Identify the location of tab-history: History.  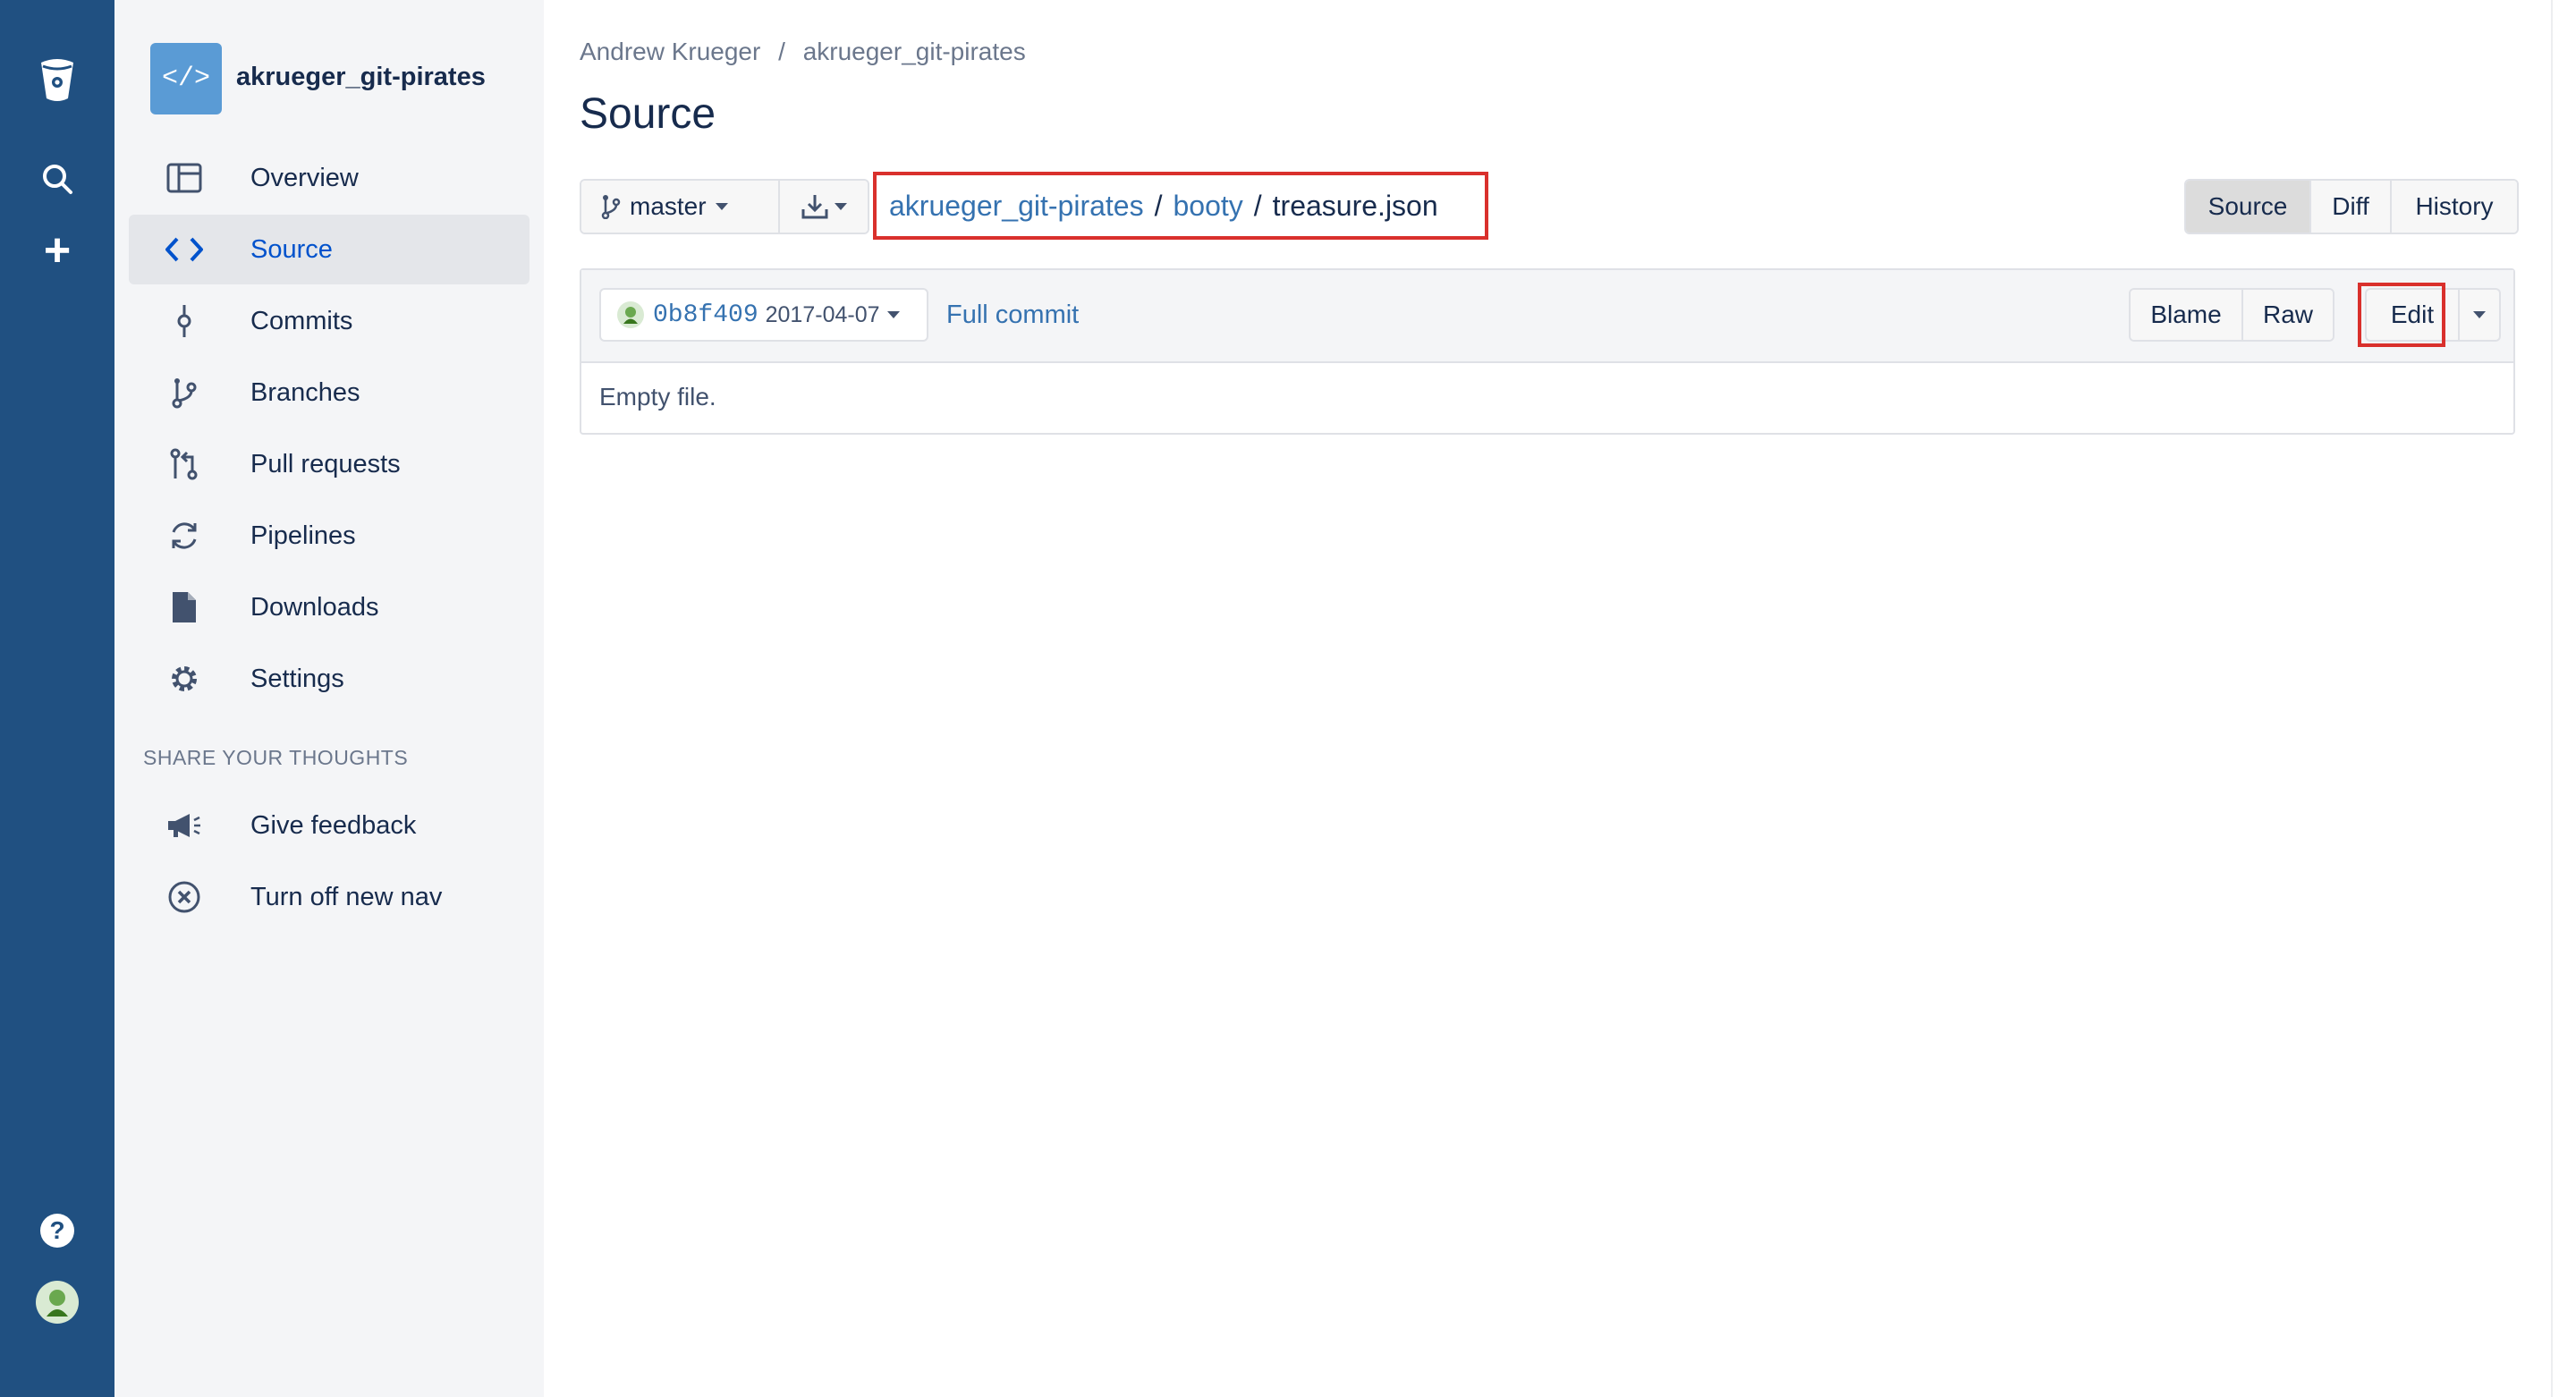
(2454, 207).